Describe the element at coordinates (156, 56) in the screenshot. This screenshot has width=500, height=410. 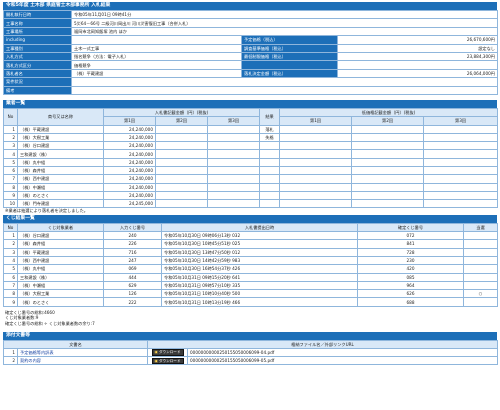
I see `info-value: 指名競争（方法：電子入札）` at that location.